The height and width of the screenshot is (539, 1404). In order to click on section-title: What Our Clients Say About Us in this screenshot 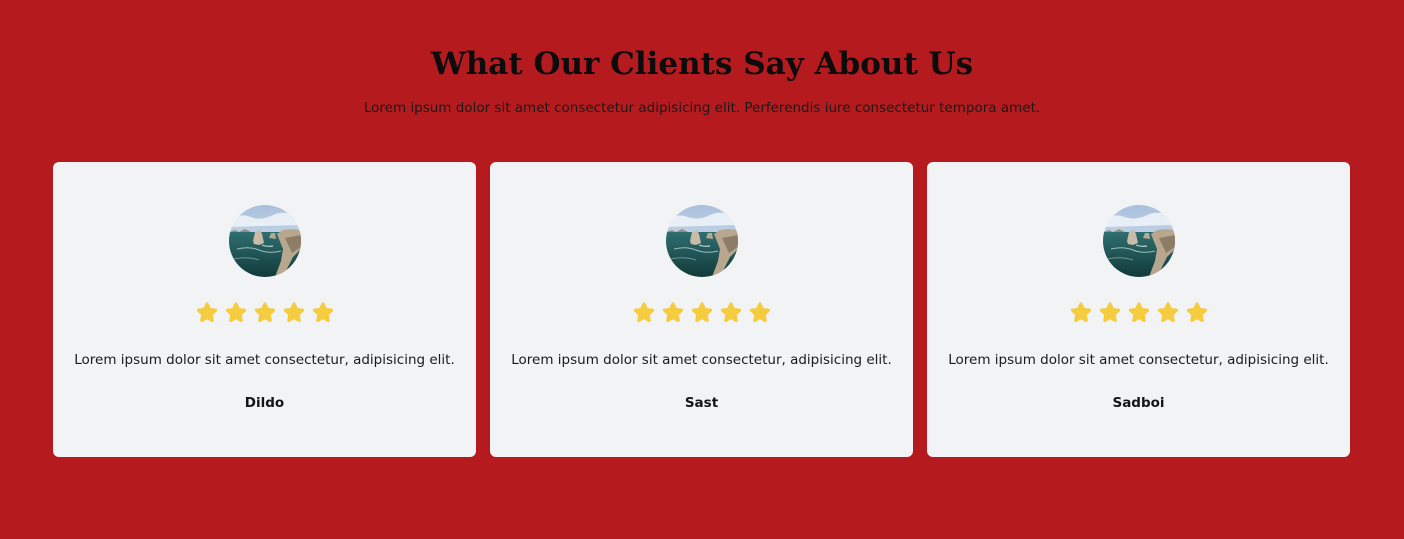, I will do `click(702, 64)`.